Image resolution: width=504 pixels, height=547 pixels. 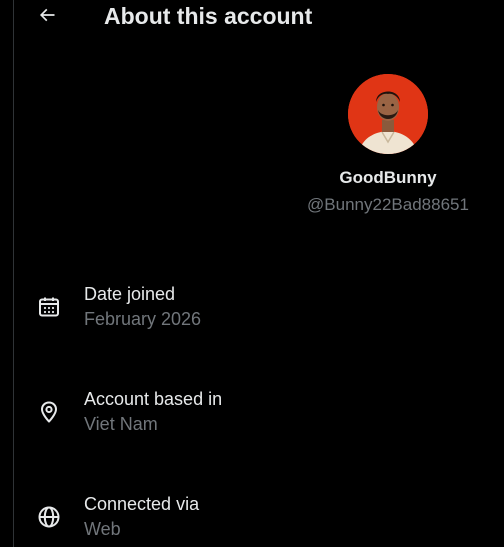 I want to click on back-button, so click(x=47, y=17).